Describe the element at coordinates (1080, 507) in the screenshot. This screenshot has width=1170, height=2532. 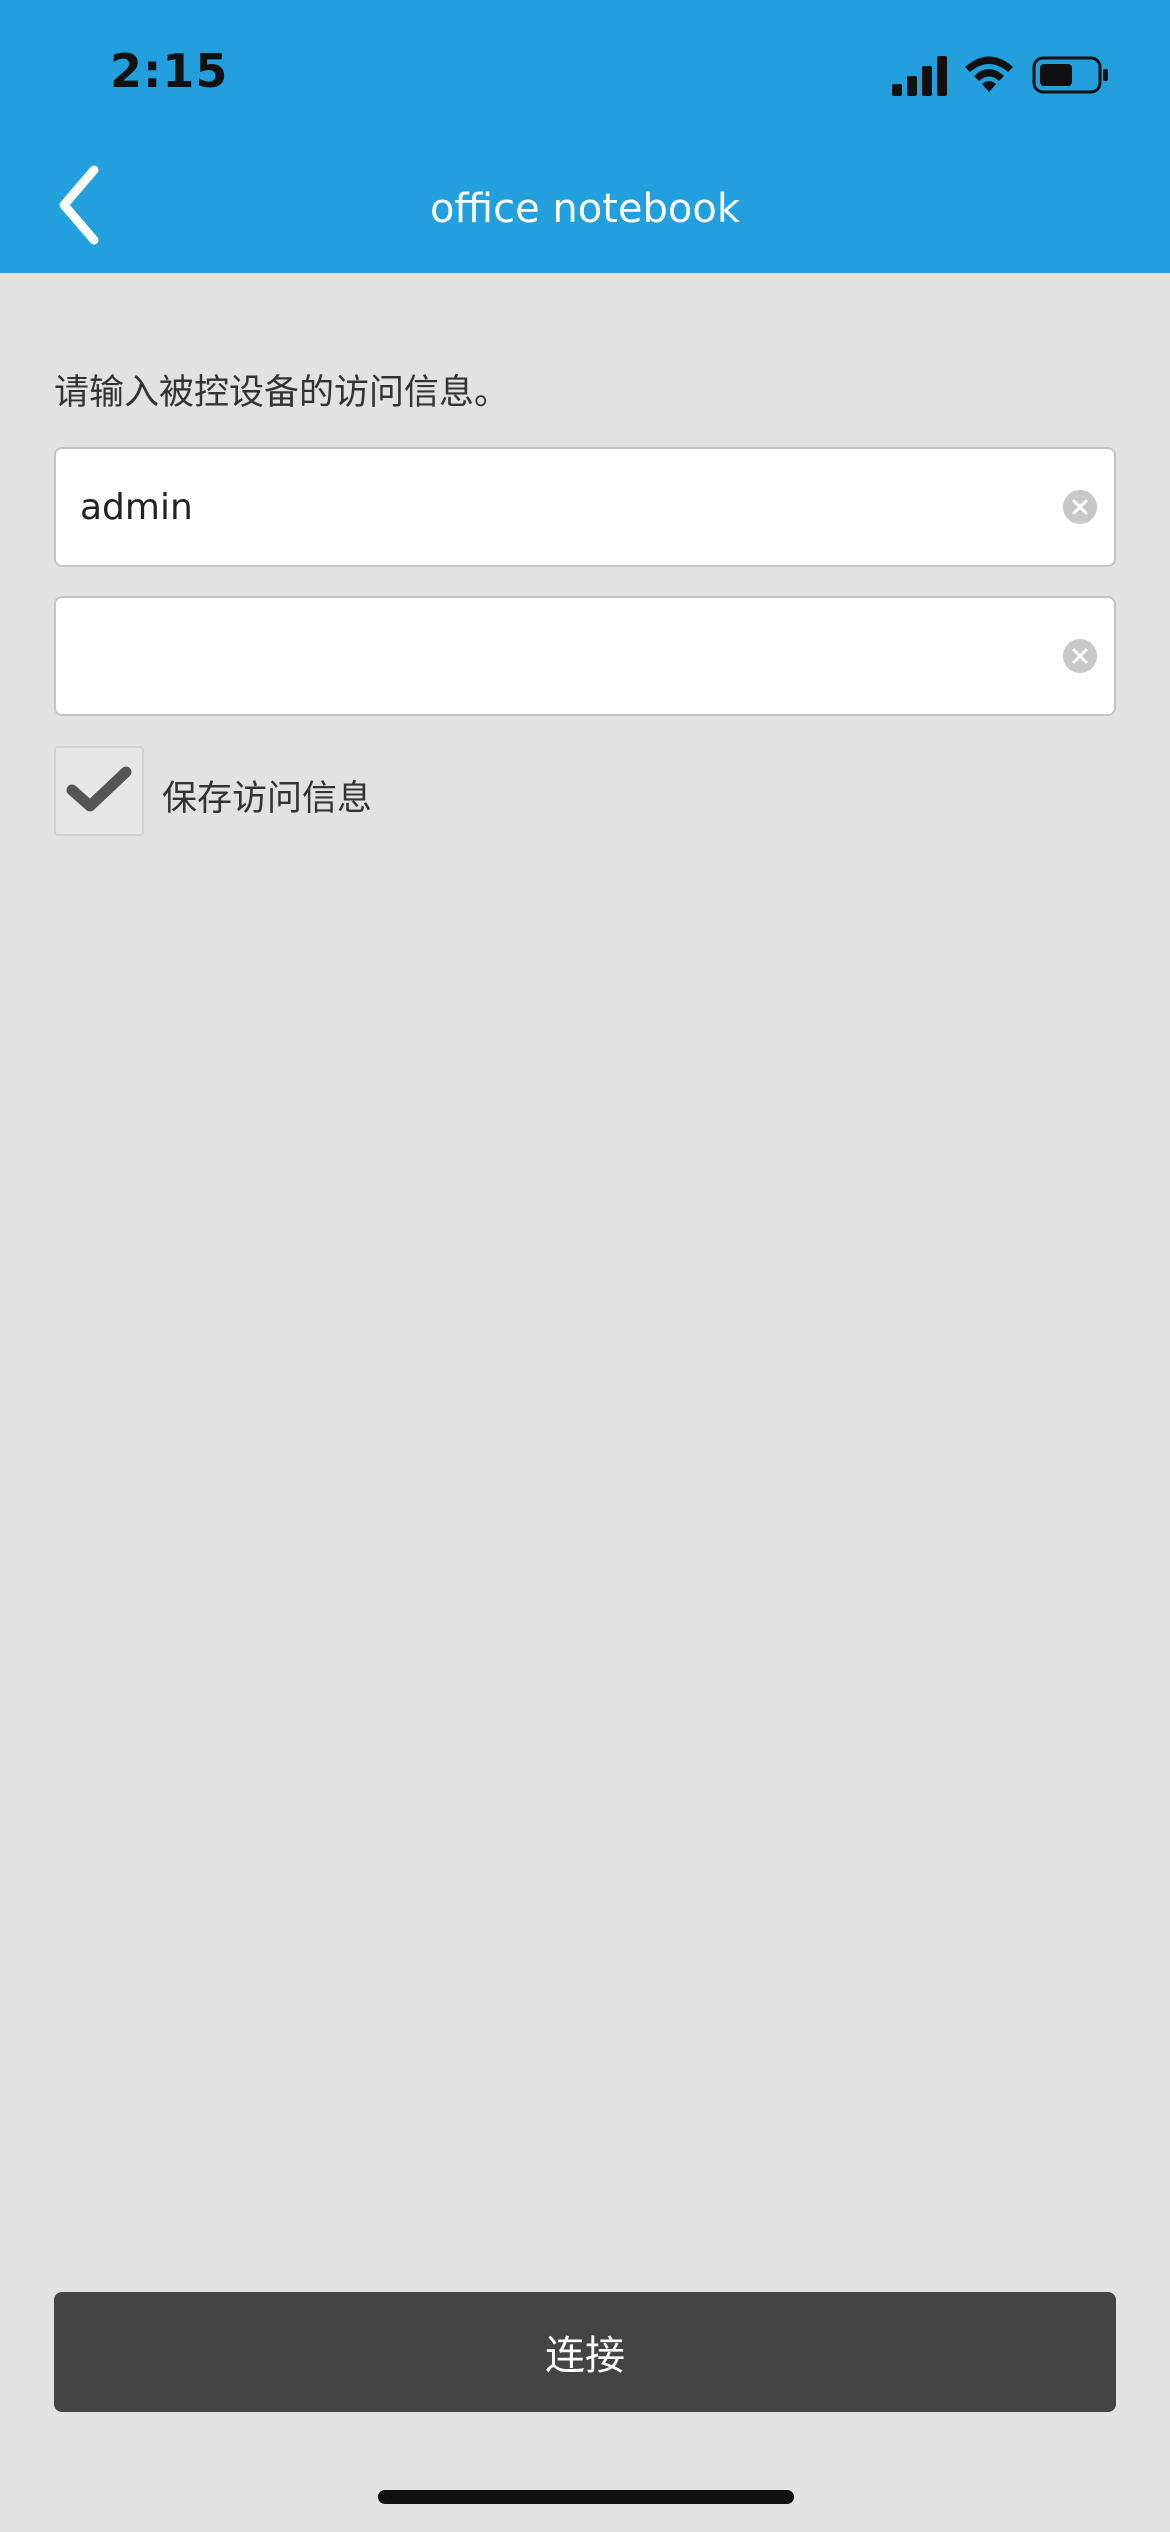
I see `clear-username-icon` at that location.